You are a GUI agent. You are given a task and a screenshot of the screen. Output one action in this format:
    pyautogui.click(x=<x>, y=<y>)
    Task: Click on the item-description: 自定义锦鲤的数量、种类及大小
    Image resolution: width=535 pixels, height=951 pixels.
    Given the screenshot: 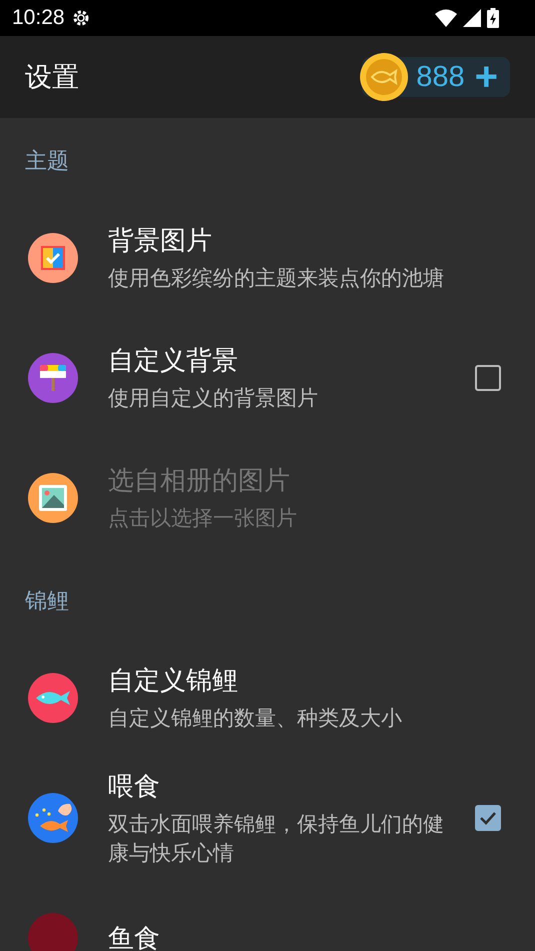 What is the action you would take?
    pyautogui.click(x=255, y=718)
    